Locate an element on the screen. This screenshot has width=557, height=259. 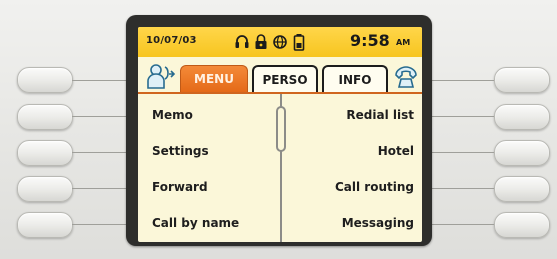
tab-info: INFO is located at coordinates (355, 78).